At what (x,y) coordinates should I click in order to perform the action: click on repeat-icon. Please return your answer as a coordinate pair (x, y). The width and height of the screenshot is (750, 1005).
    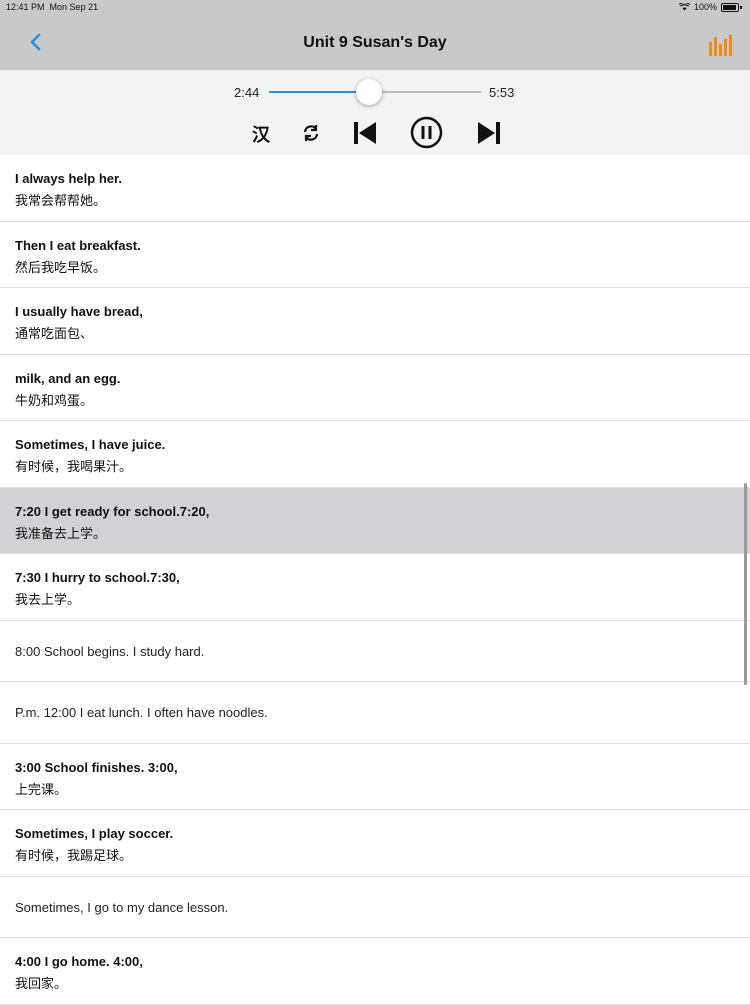
    Looking at the image, I should click on (311, 133).